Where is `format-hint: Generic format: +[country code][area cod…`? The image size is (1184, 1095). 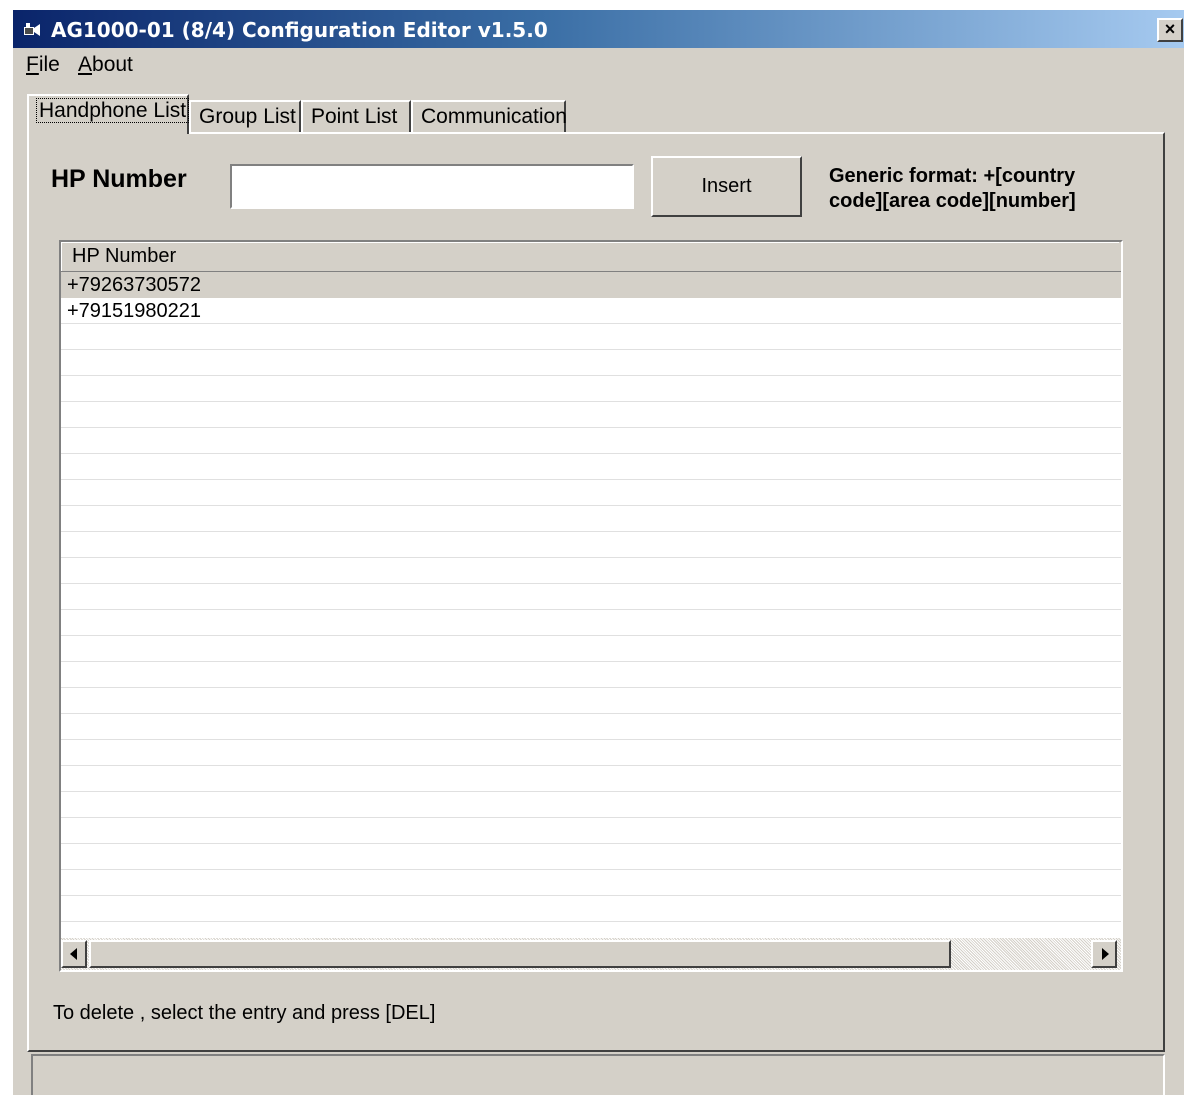 format-hint: Generic format: +[country code][area cod… is located at coordinates (952, 188).